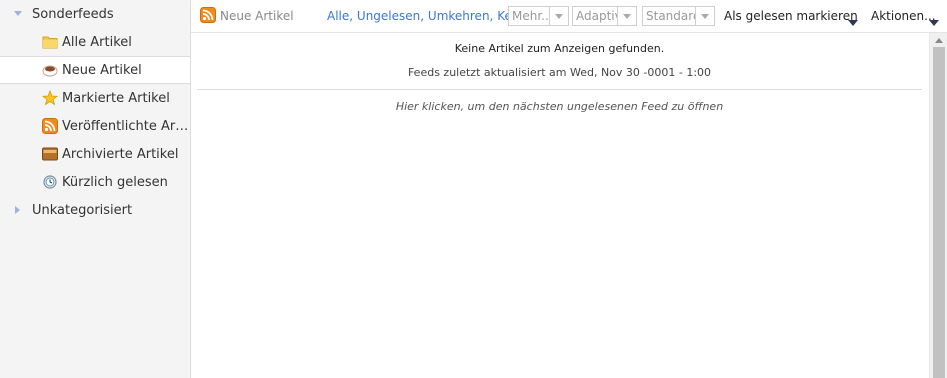 The image size is (947, 378). Describe the element at coordinates (116, 98) in the screenshot. I see `feed-label: Markierte Artikel` at that location.